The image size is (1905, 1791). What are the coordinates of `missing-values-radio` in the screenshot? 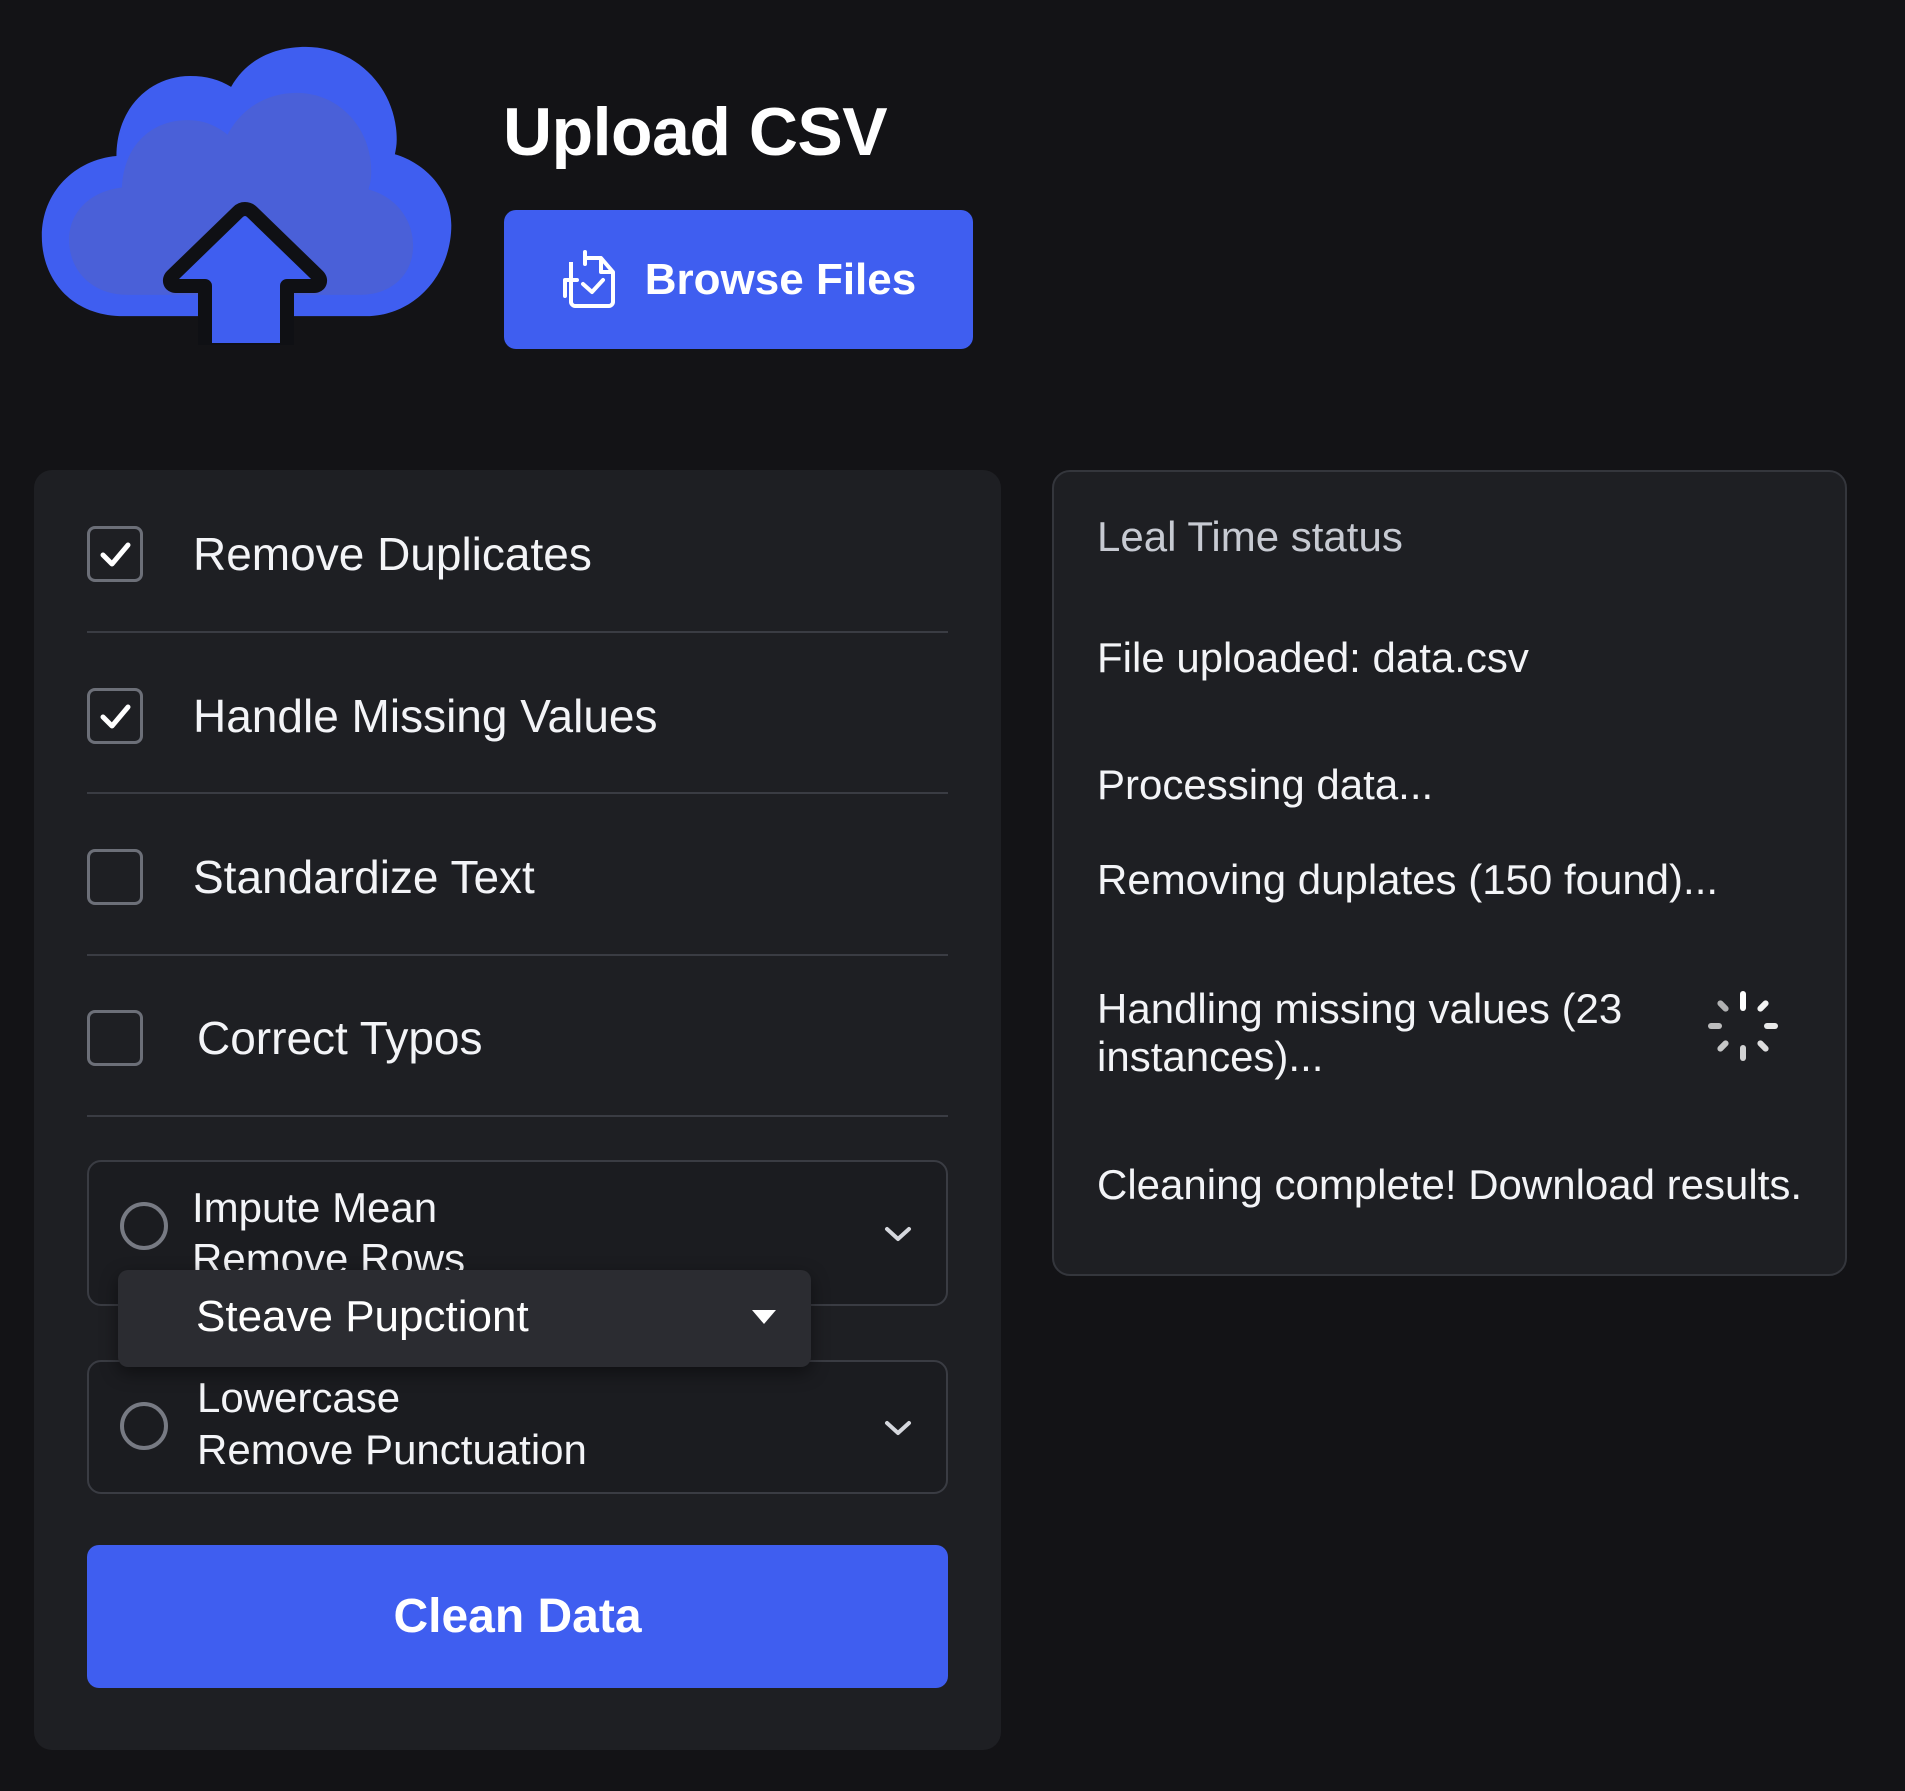 It's located at (144, 1226).